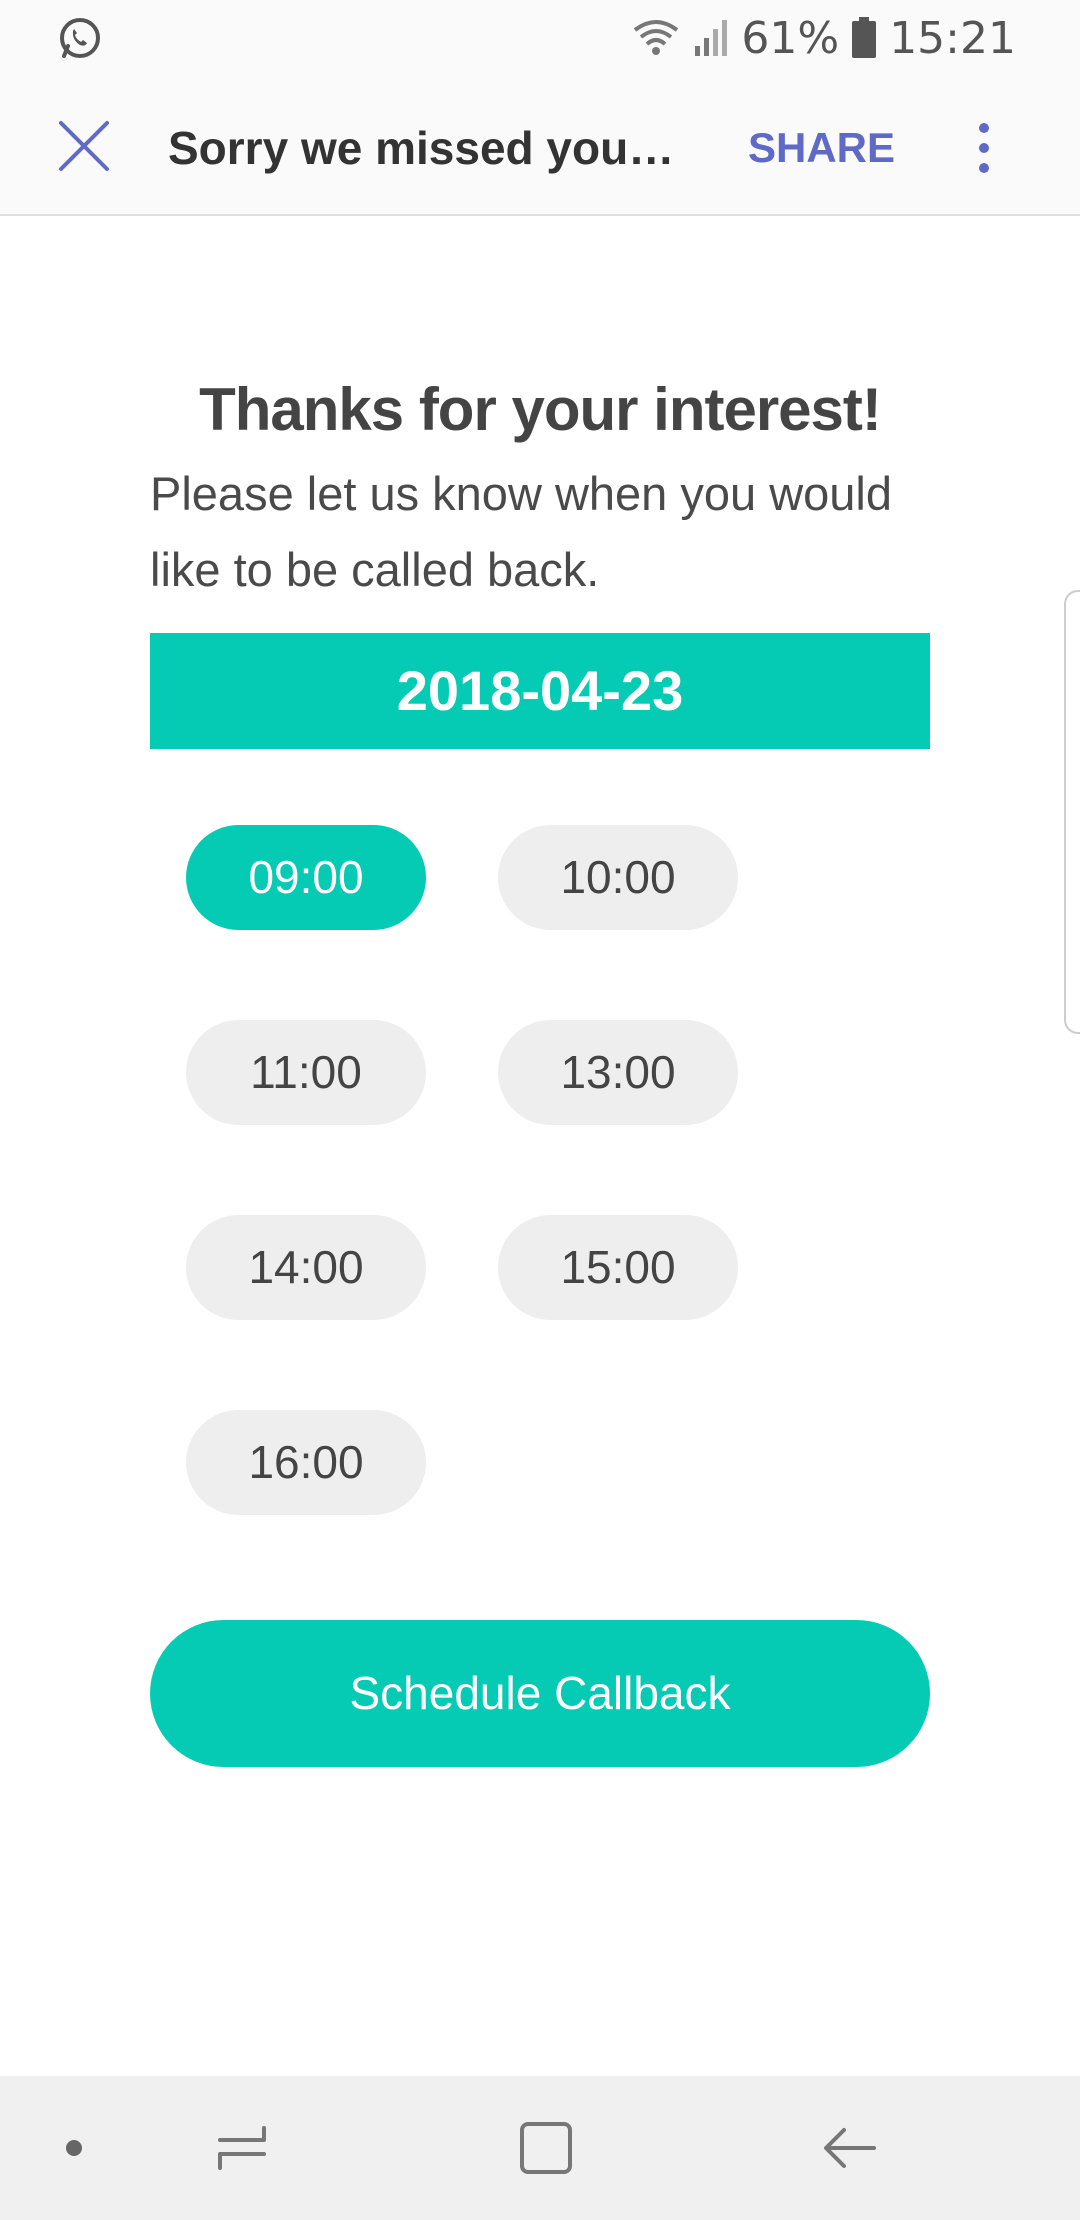  I want to click on thanks-heading: Thanks for your interest!, so click(540, 409).